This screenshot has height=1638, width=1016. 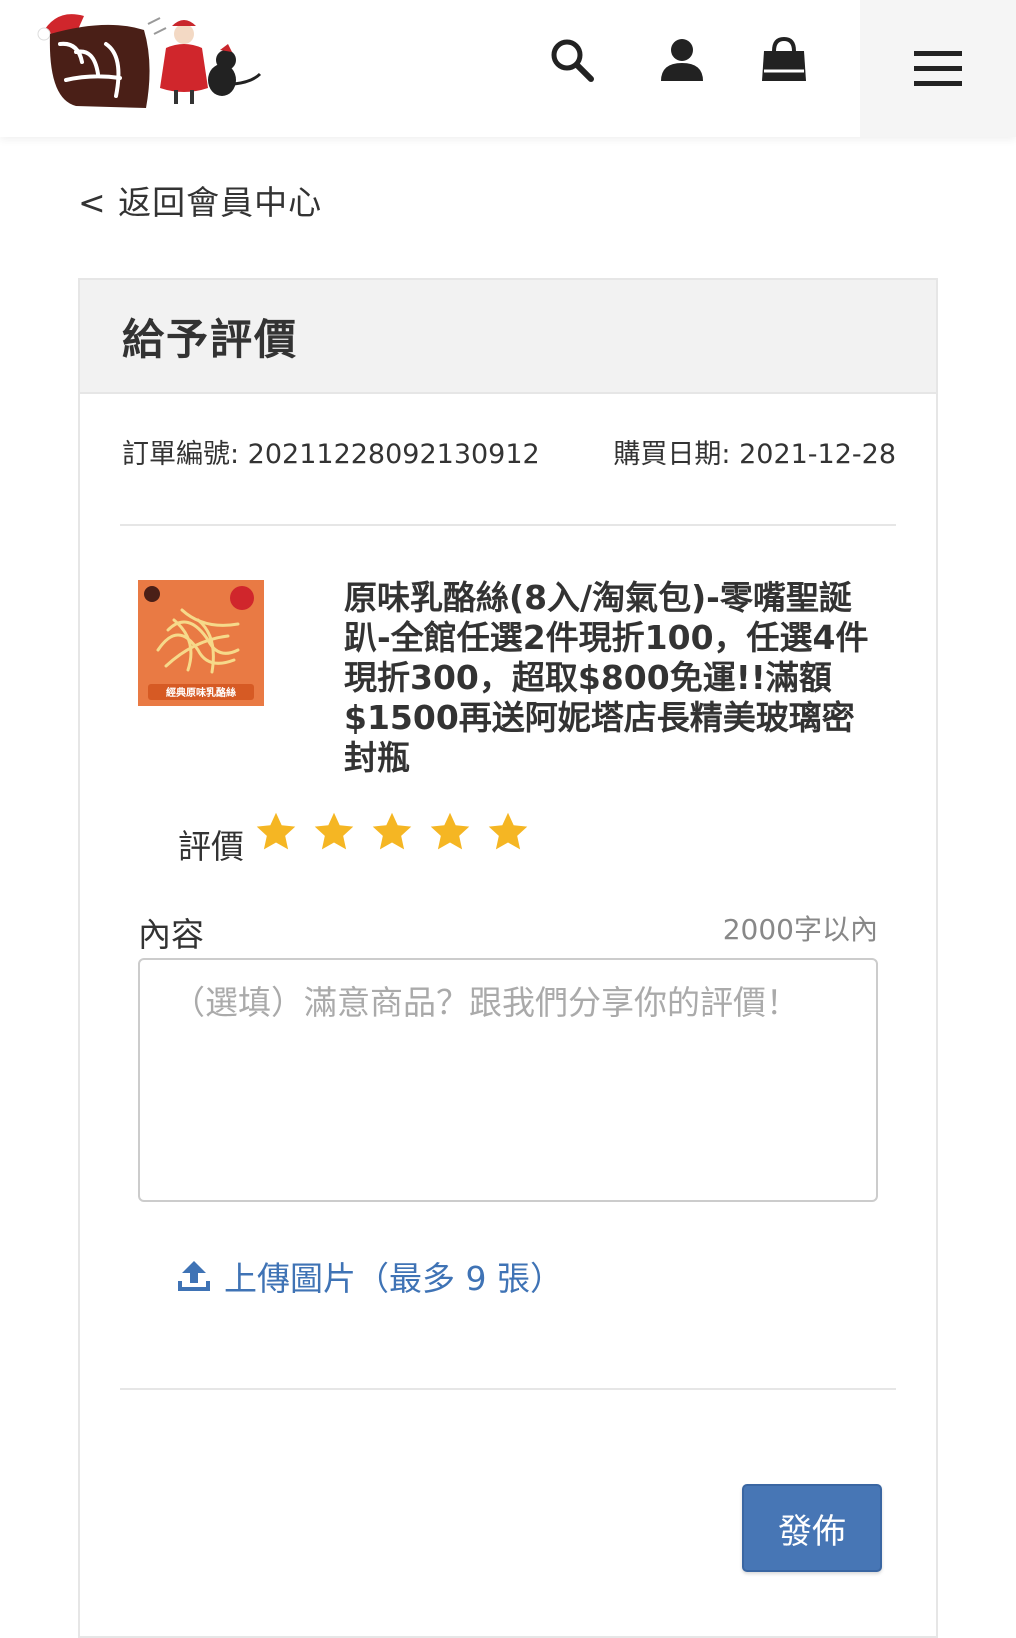 What do you see at coordinates (754, 454) in the screenshot?
I see `purchase-date: 購買日期: 2021-12-28` at bounding box center [754, 454].